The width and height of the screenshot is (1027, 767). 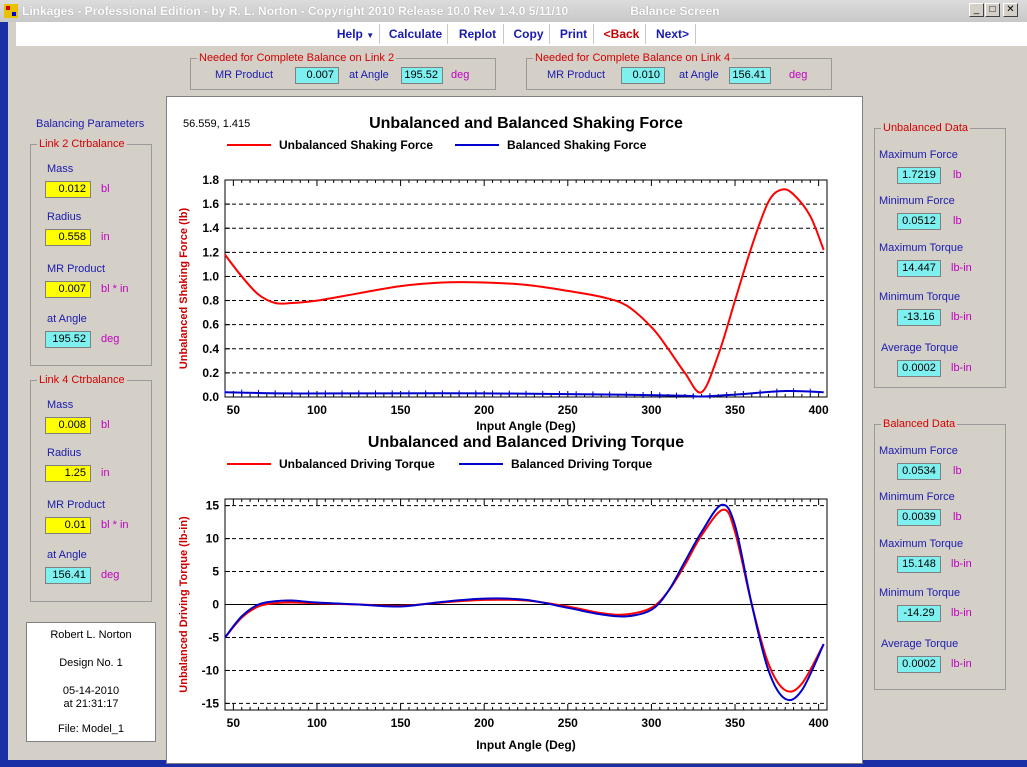 I want to click on maximize-button: □, so click(x=992, y=10).